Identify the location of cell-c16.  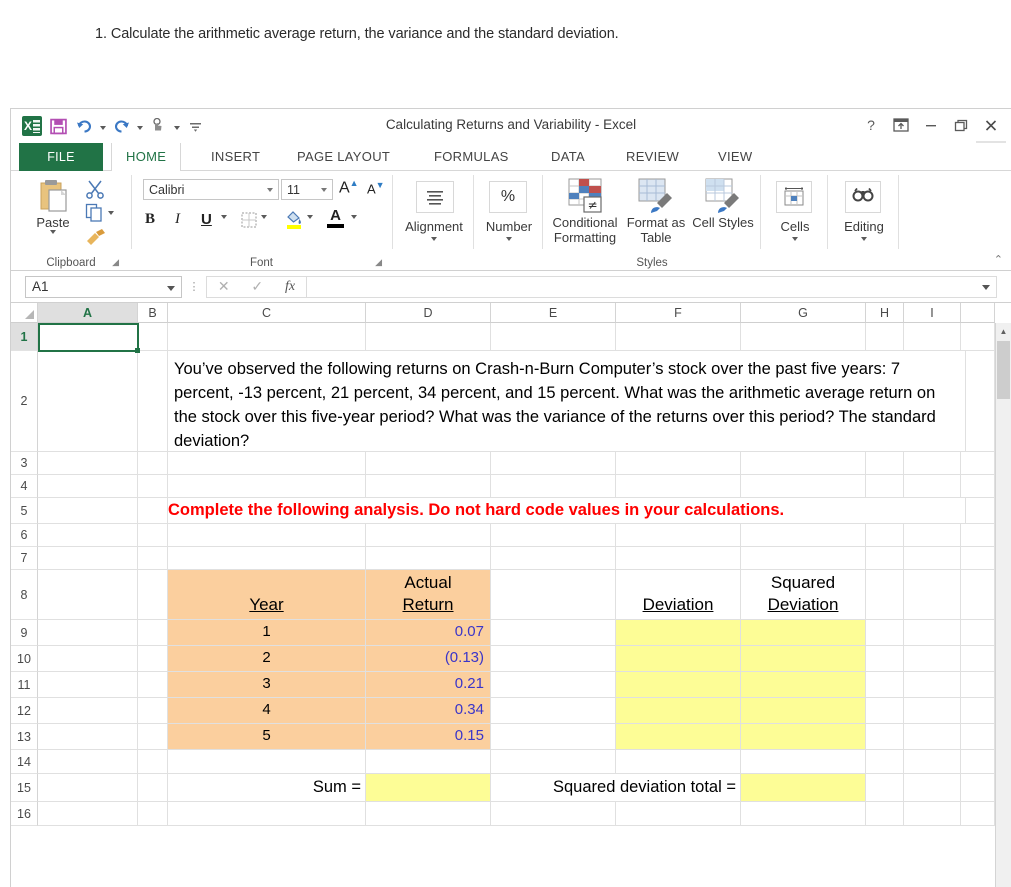
(267, 814).